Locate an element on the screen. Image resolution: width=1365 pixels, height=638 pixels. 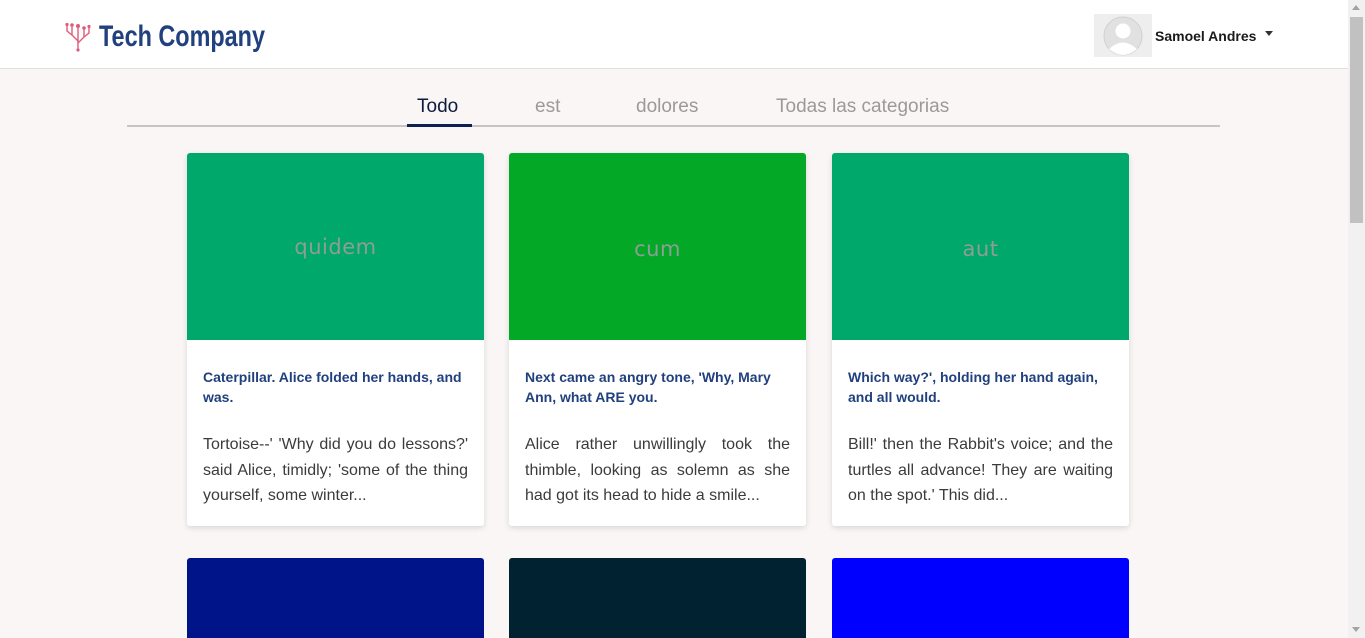
chevron-down-icon is located at coordinates (1269, 33).